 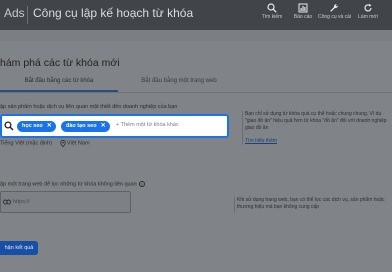 I want to click on location-selector: Việt Nam, so click(x=78, y=144).